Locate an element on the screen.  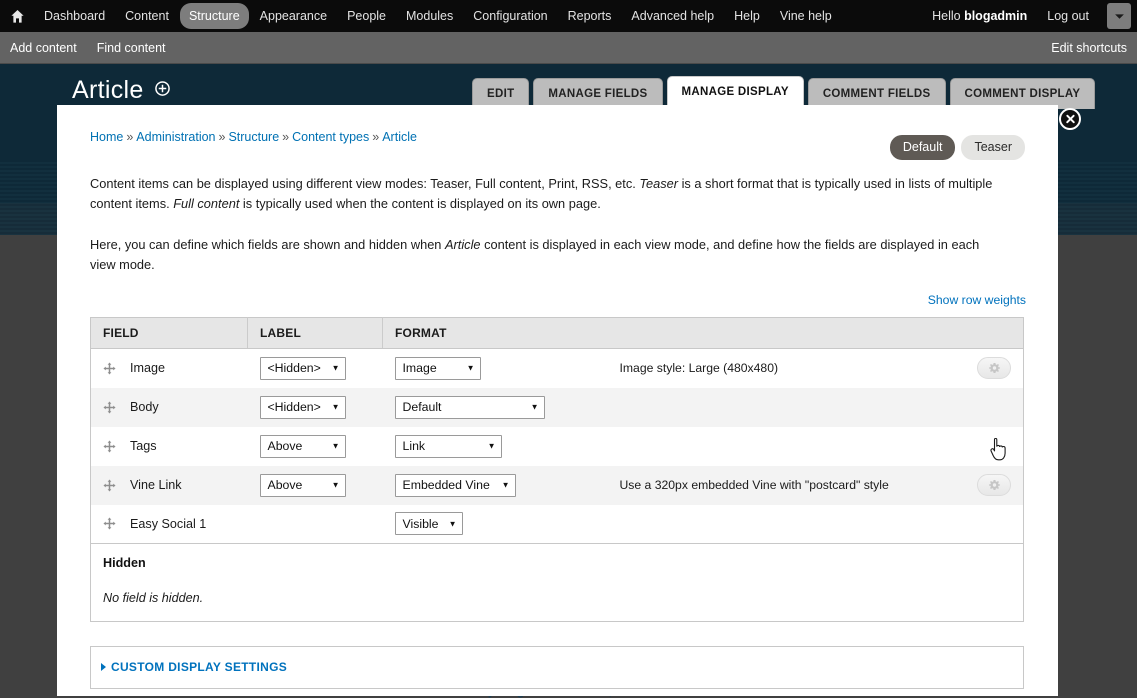
row-field-cell: Tags is located at coordinates (169, 446).